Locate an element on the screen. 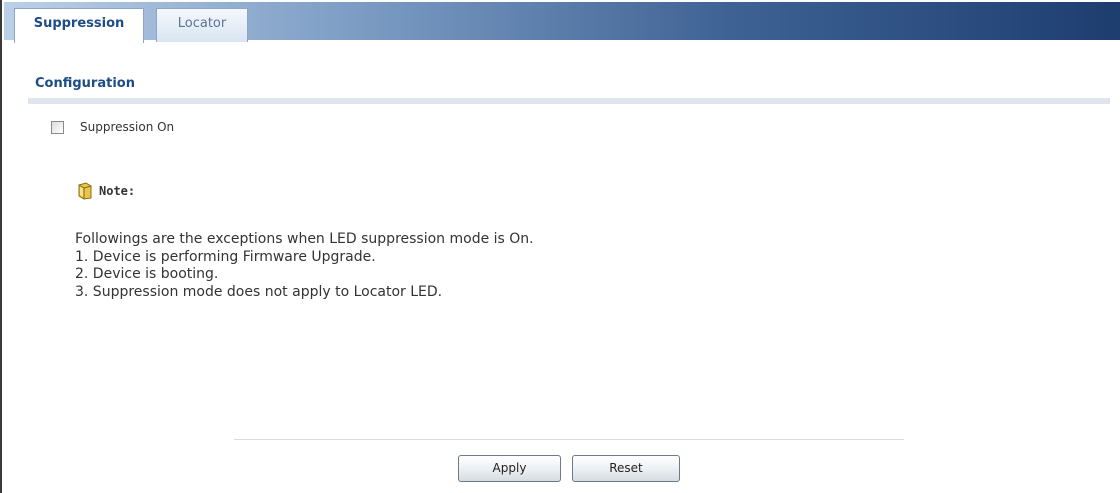 Image resolution: width=1120 pixels, height=493 pixels. reset-button: Reset is located at coordinates (626, 468).